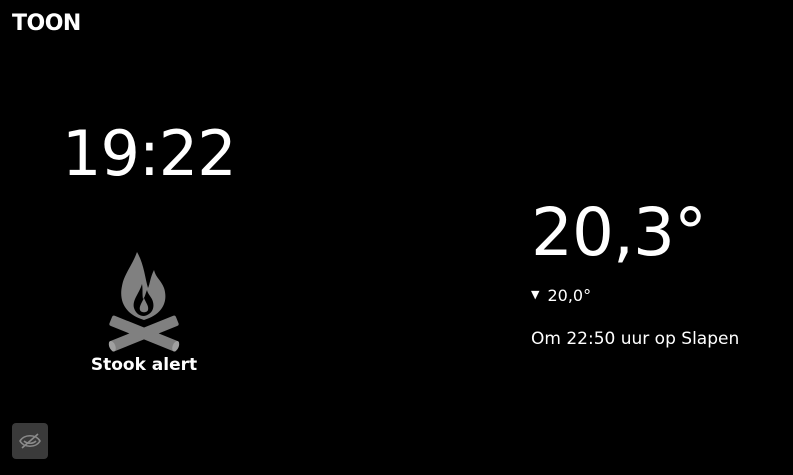 The height and width of the screenshot is (475, 793). I want to click on down-arrow-icon: ▼, so click(535, 294).